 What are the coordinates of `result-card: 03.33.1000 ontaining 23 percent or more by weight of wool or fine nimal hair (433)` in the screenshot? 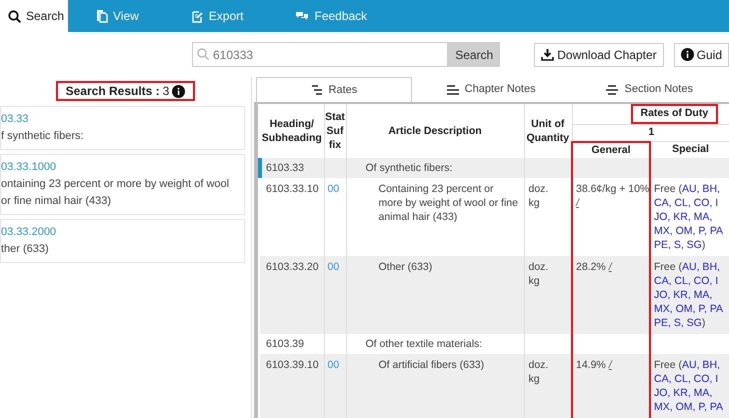 It's located at (122, 184).